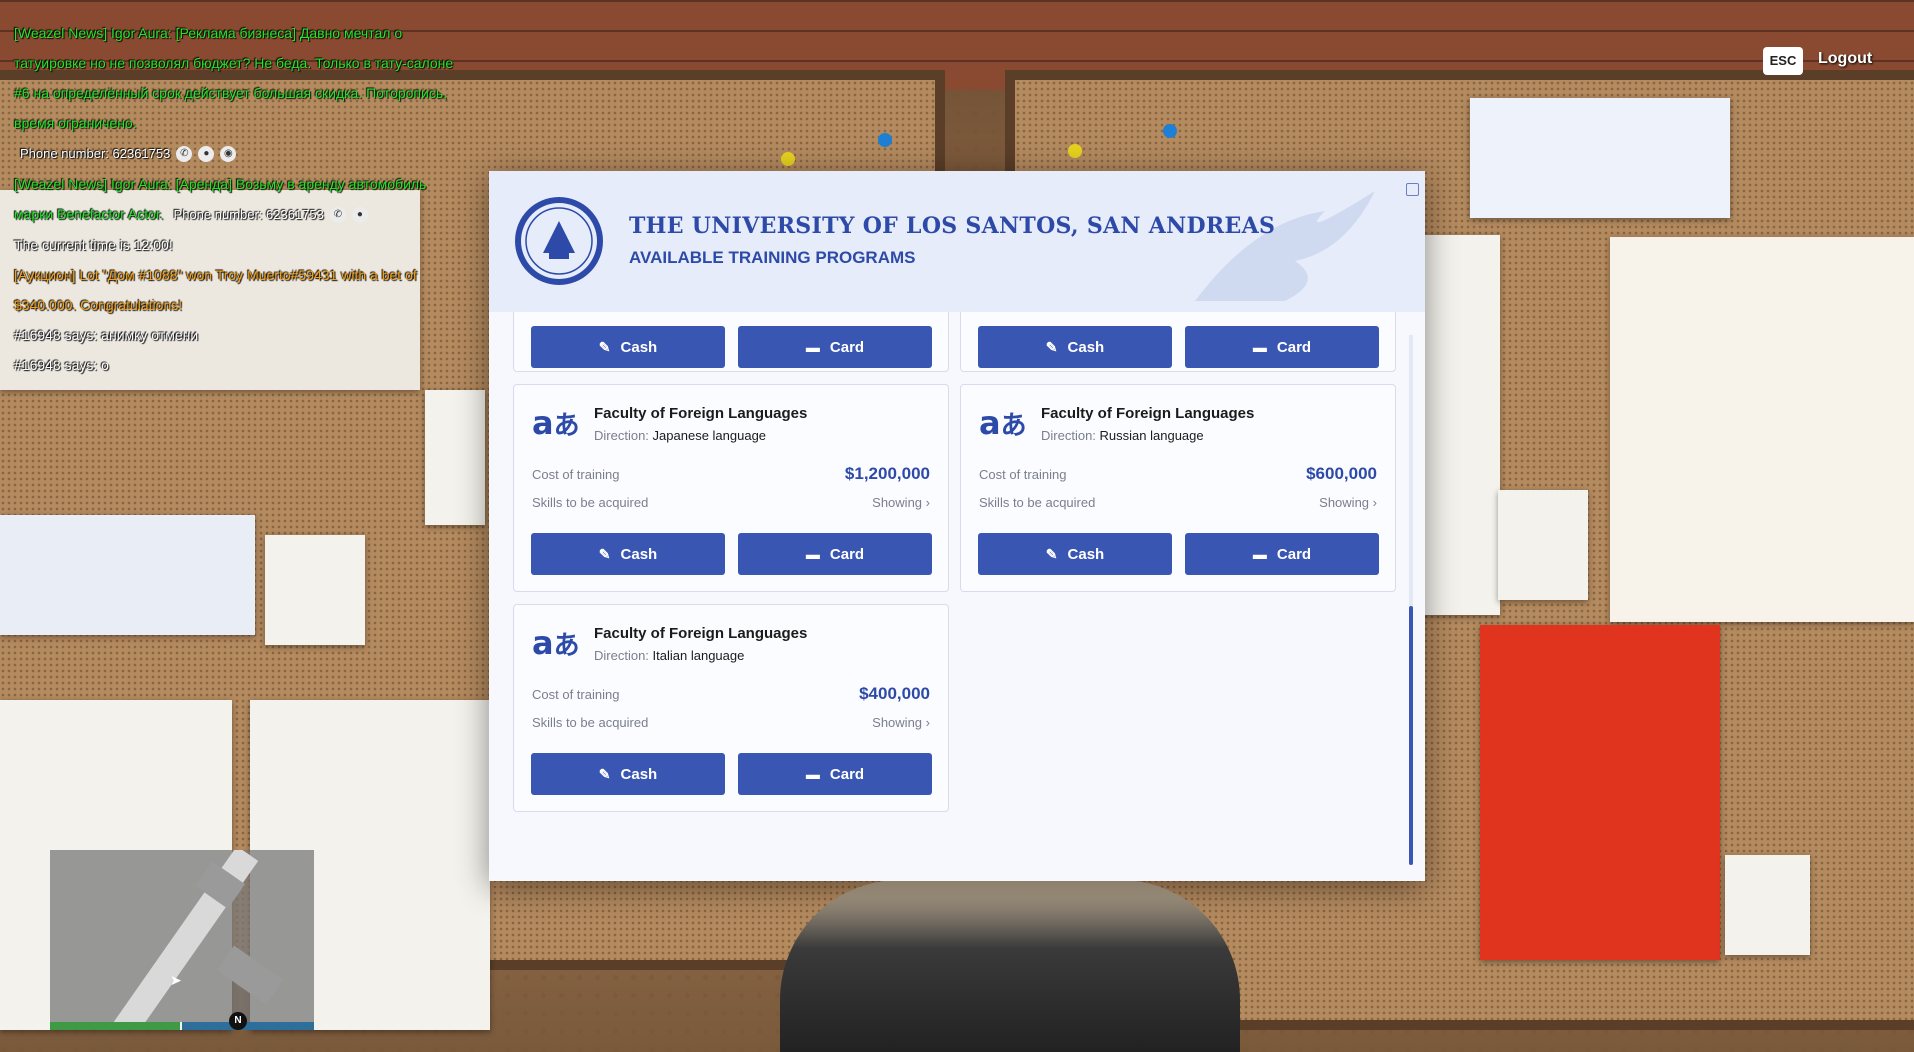 Image resolution: width=1914 pixels, height=1052 pixels. I want to click on price: $600,000, so click(1341, 473).